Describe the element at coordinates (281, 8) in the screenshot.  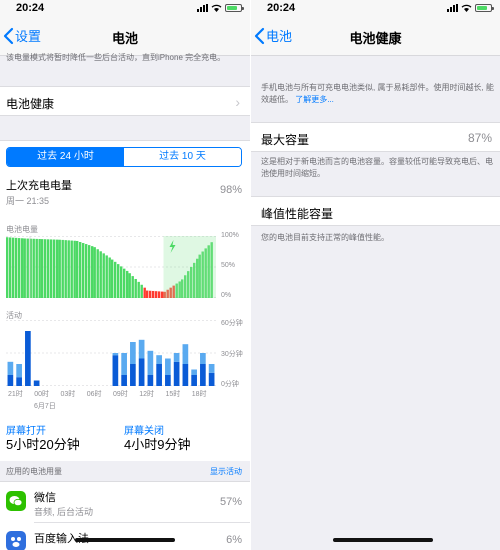
I see `status-time: 20:24` at that location.